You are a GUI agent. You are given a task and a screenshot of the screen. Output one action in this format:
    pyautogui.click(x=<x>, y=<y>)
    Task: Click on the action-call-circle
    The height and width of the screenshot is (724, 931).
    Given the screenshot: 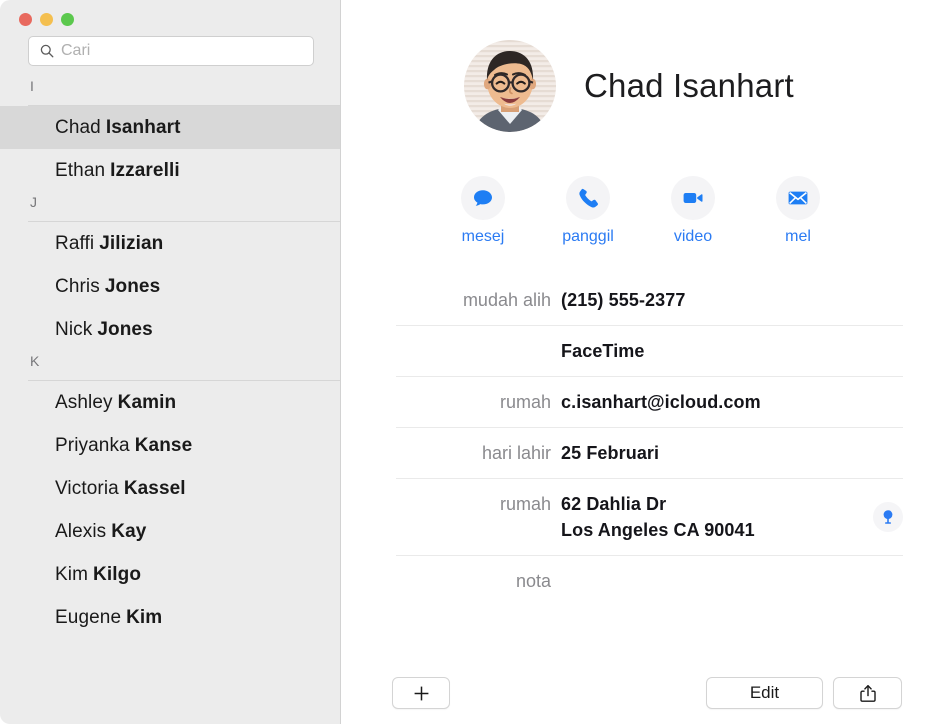 What is the action you would take?
    pyautogui.click(x=588, y=198)
    